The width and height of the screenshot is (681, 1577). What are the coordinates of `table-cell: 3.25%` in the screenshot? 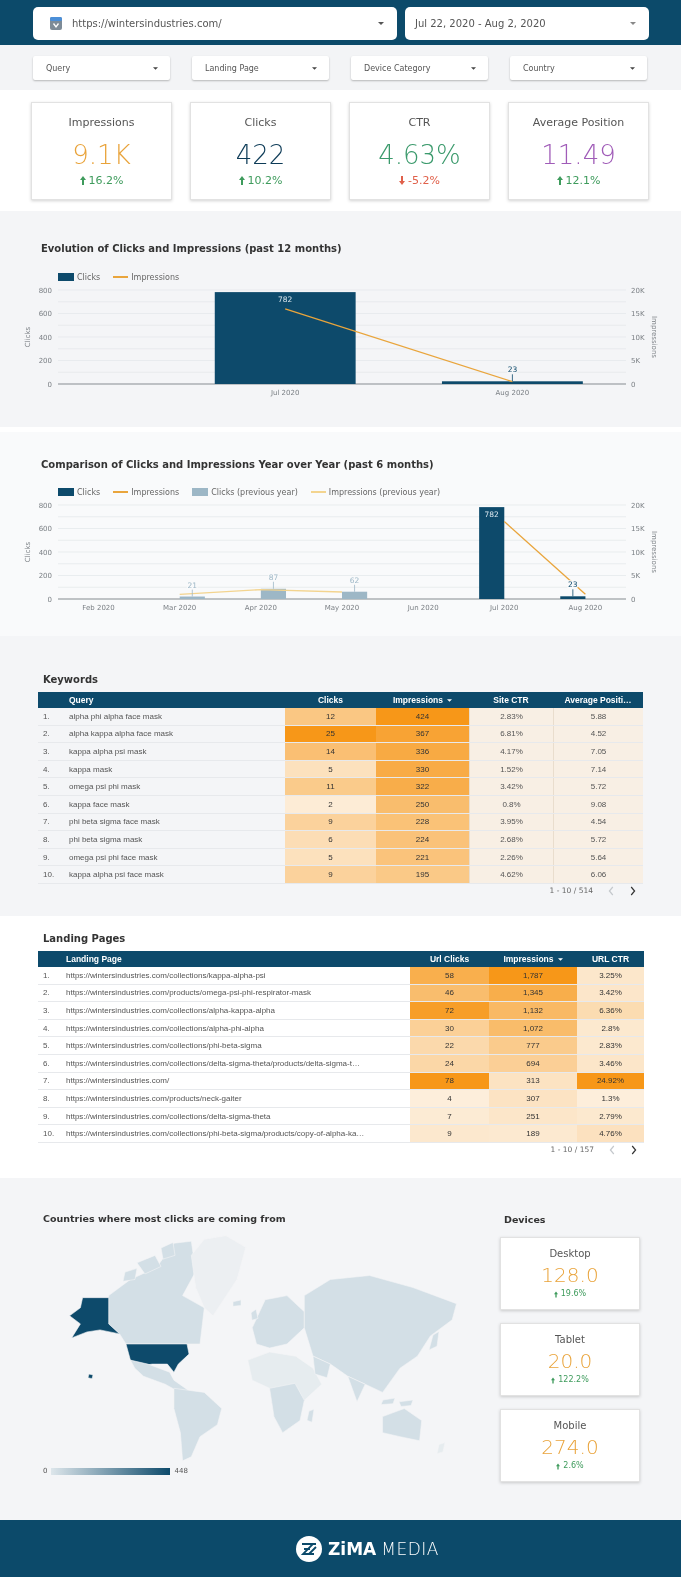 It's located at (610, 975).